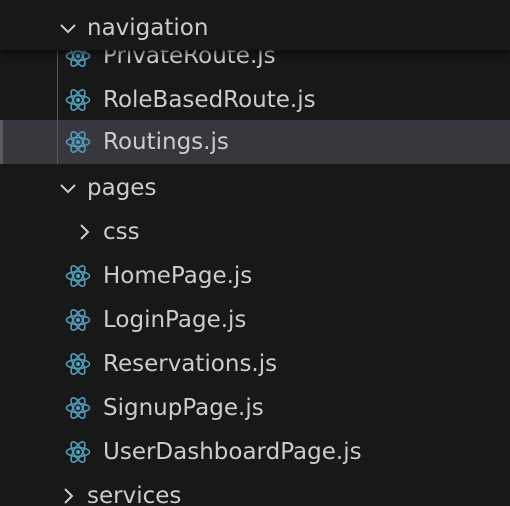 The image size is (510, 506). I want to click on file-label: Reservations.js, so click(190, 364).